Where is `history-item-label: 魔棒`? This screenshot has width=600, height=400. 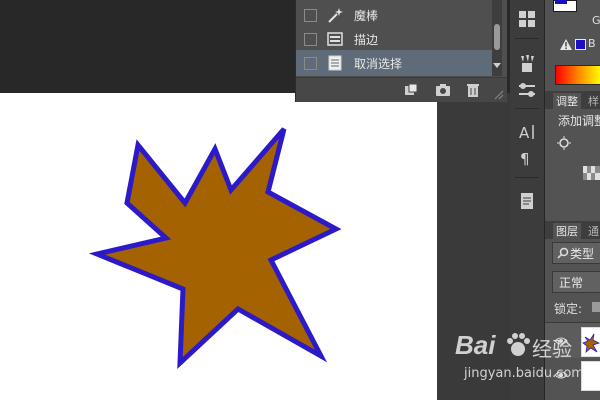 history-item-label: 魔棒 is located at coordinates (366, 16).